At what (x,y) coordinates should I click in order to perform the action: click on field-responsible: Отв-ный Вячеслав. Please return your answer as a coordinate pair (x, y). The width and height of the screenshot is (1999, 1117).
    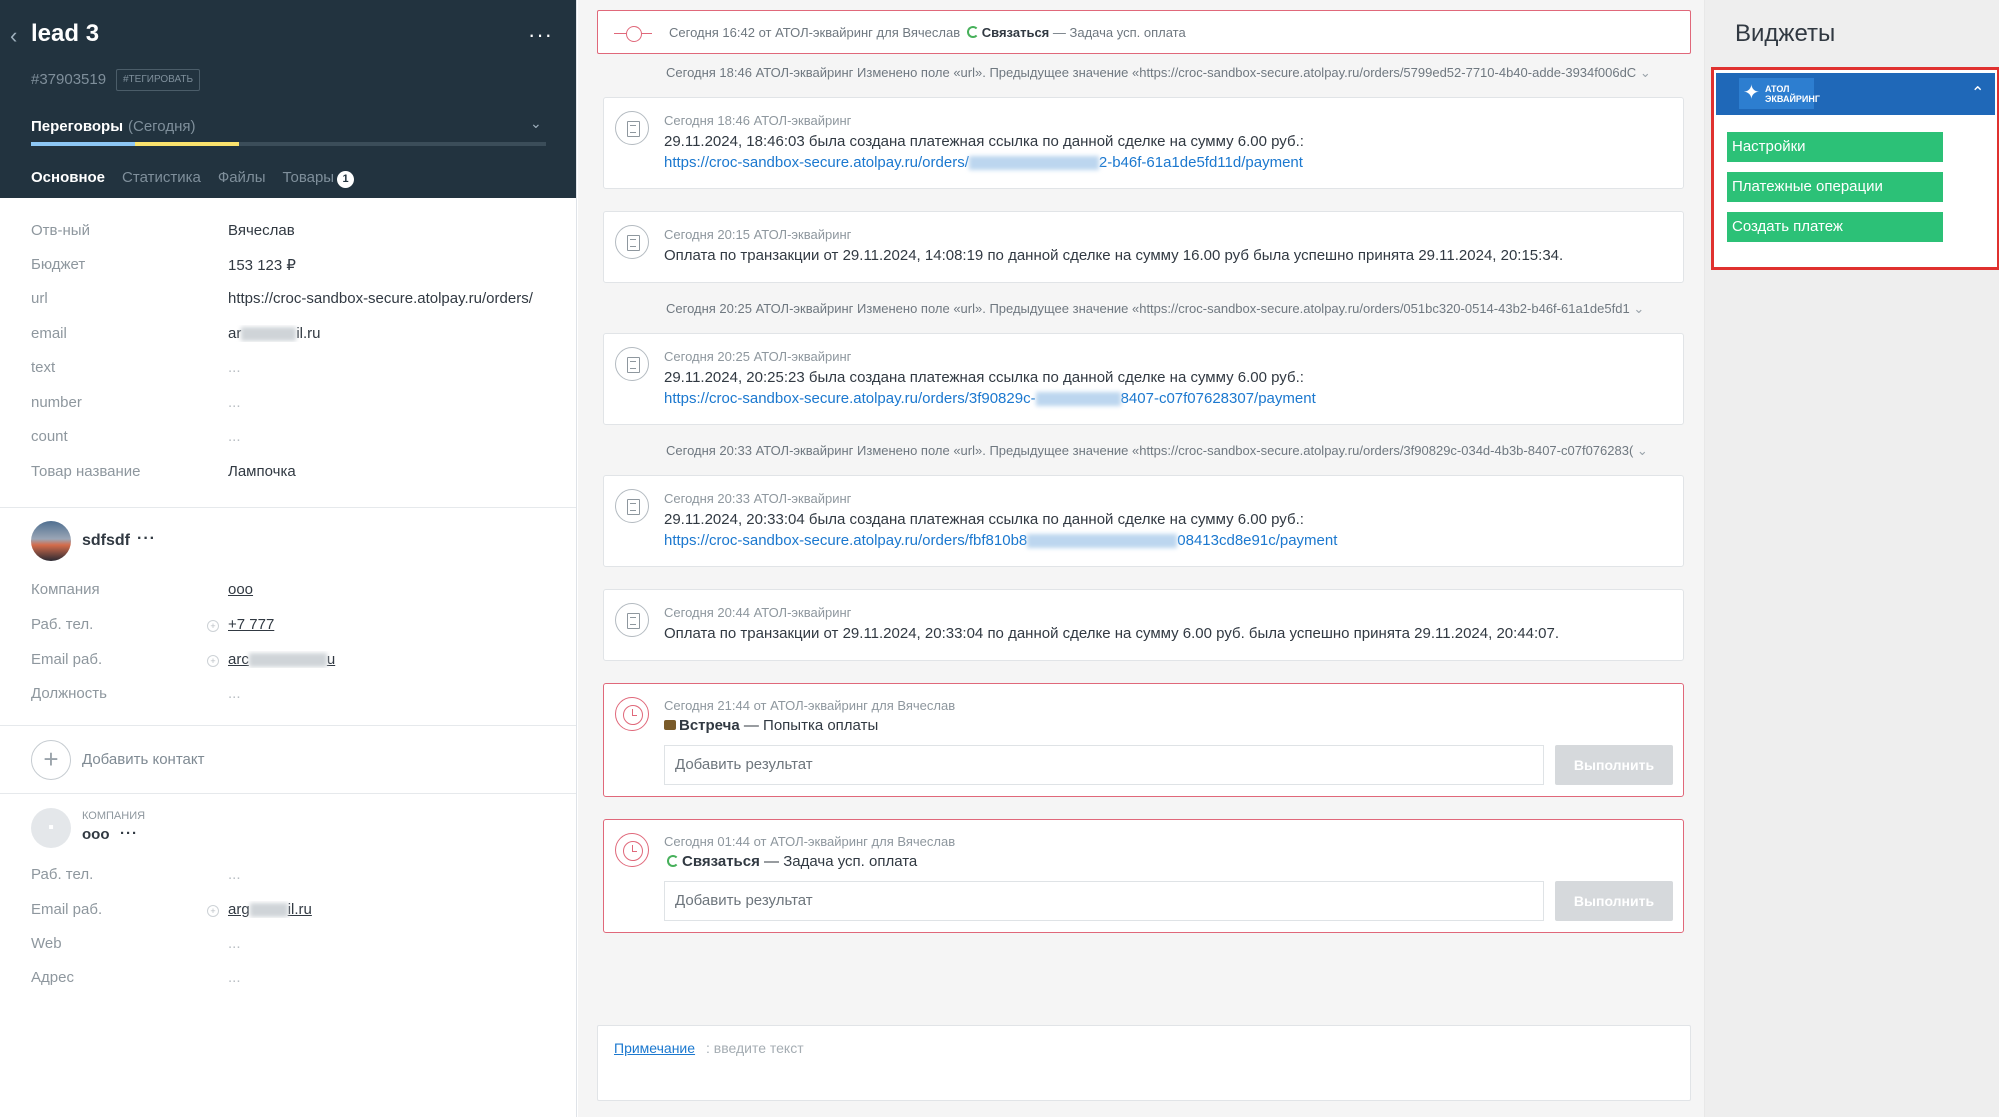
    Looking at the image, I should click on (291, 233).